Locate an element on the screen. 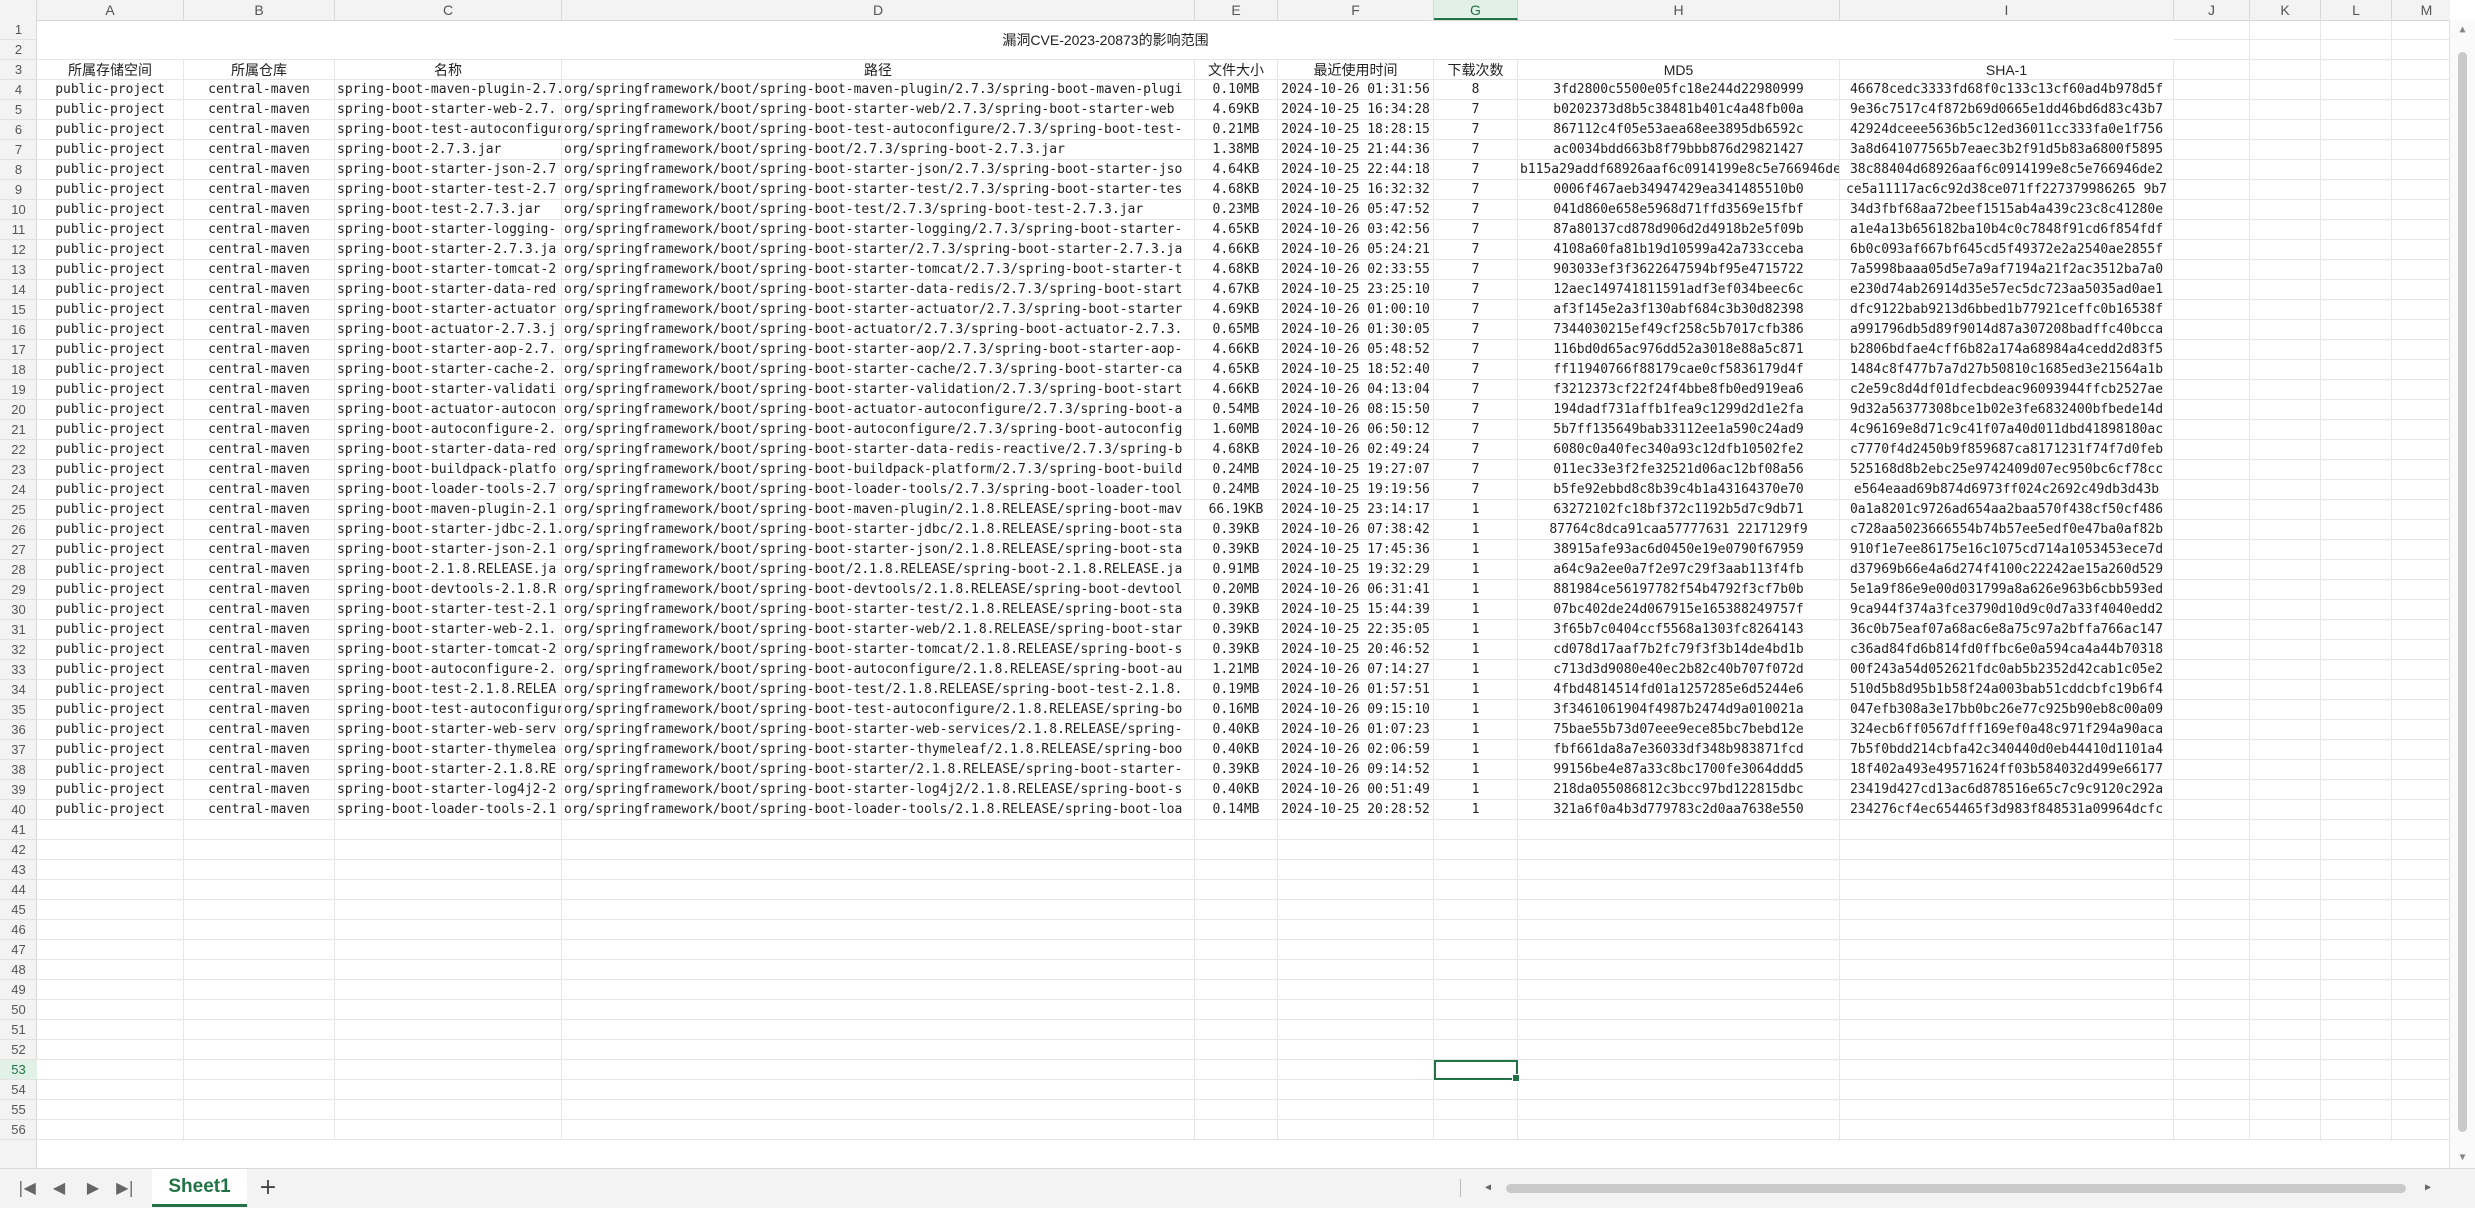 This screenshot has width=2475, height=1208. data-cell: 0.54MB is located at coordinates (1236, 410).